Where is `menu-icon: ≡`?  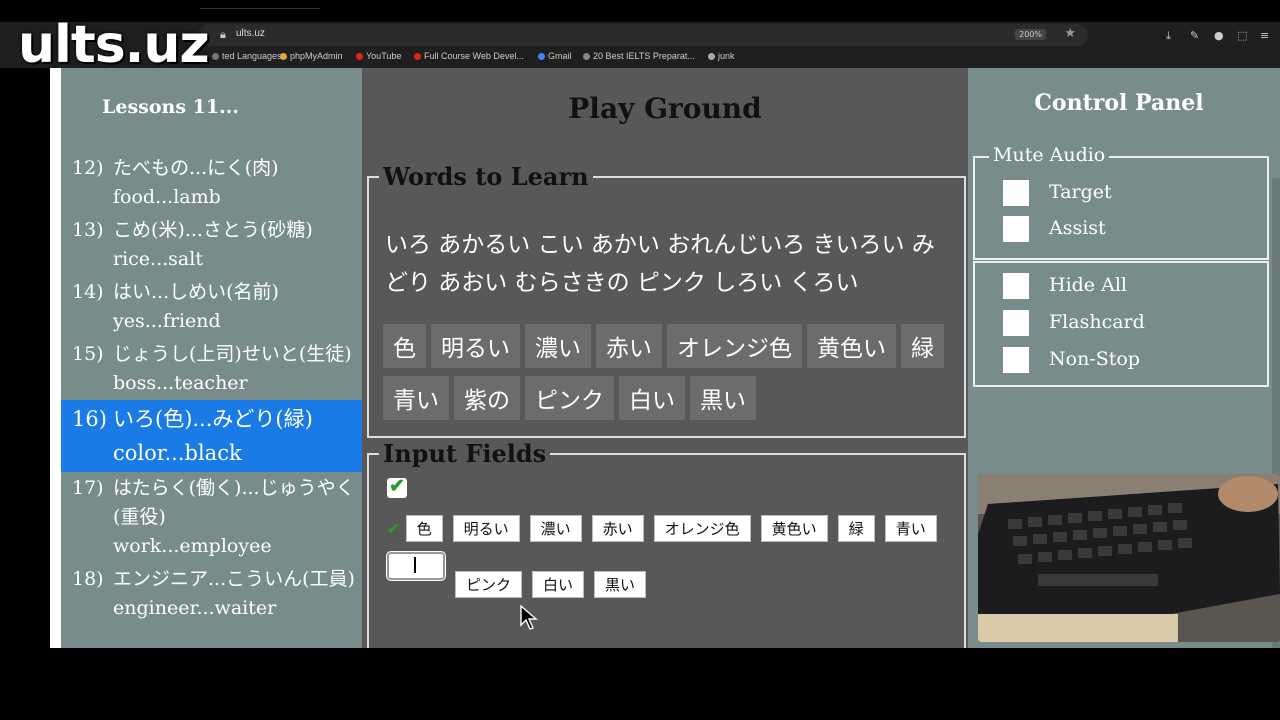 menu-icon: ≡ is located at coordinates (1264, 35).